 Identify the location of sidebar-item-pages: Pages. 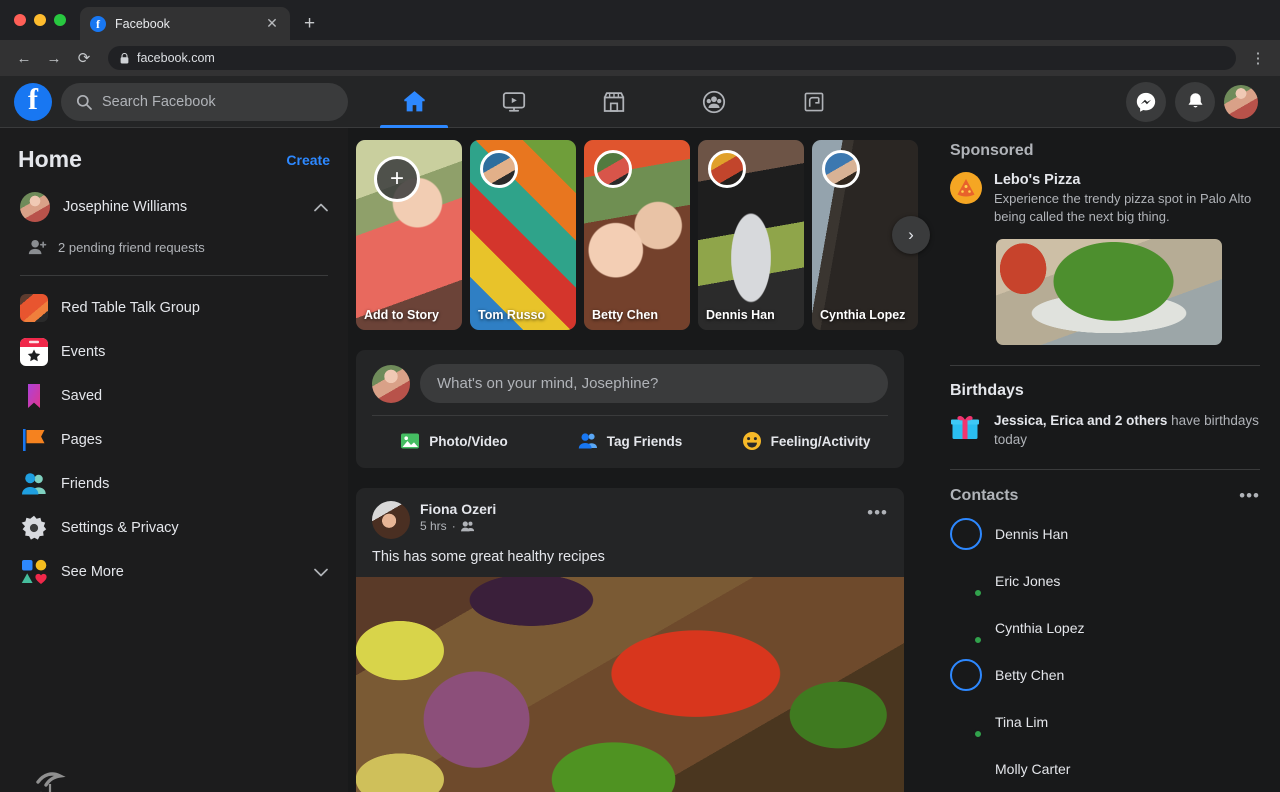
(174, 440).